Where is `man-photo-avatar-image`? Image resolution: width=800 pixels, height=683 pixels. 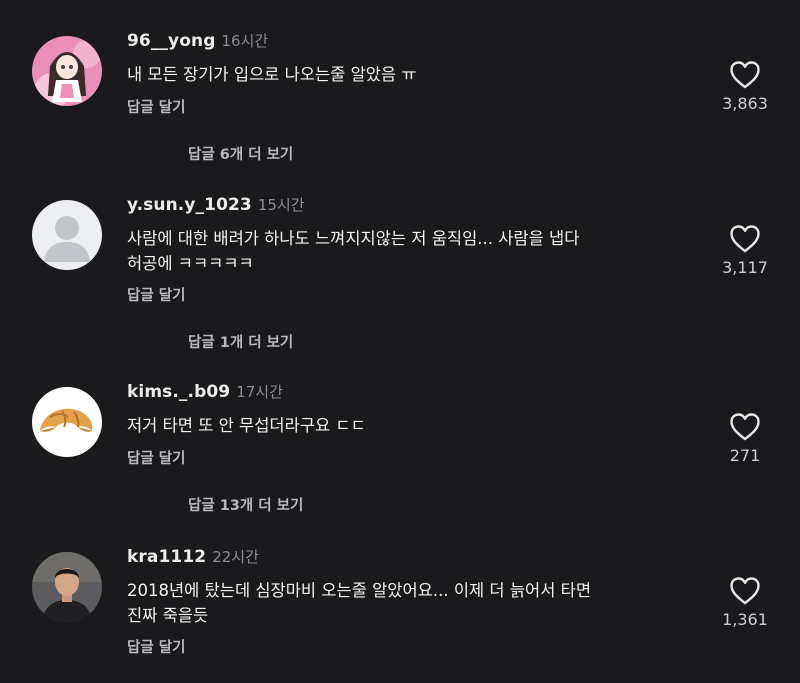 man-photo-avatar-image is located at coordinates (67, 587).